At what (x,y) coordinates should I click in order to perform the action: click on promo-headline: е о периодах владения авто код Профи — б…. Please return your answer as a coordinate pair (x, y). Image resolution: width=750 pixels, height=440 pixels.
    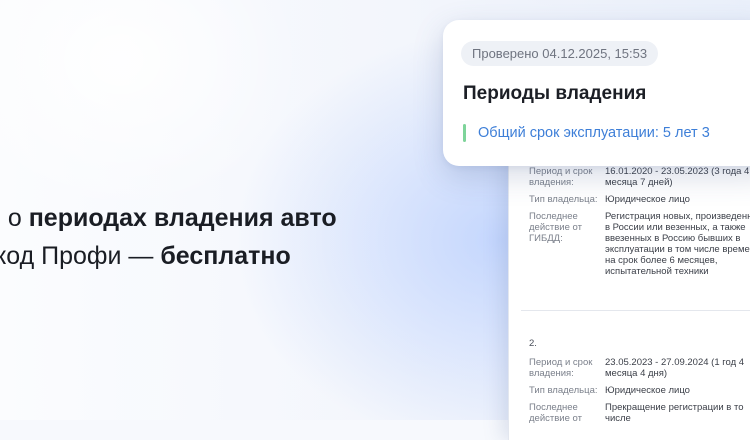
    Looking at the image, I should click on (240, 237).